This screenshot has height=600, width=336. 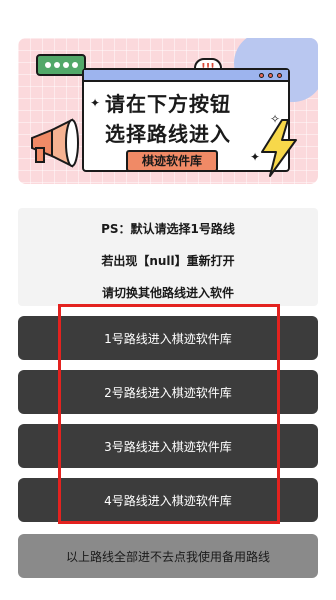 I want to click on backup-route-button: 以上路线全部进不去点我使用备用路线, so click(x=168, y=556).